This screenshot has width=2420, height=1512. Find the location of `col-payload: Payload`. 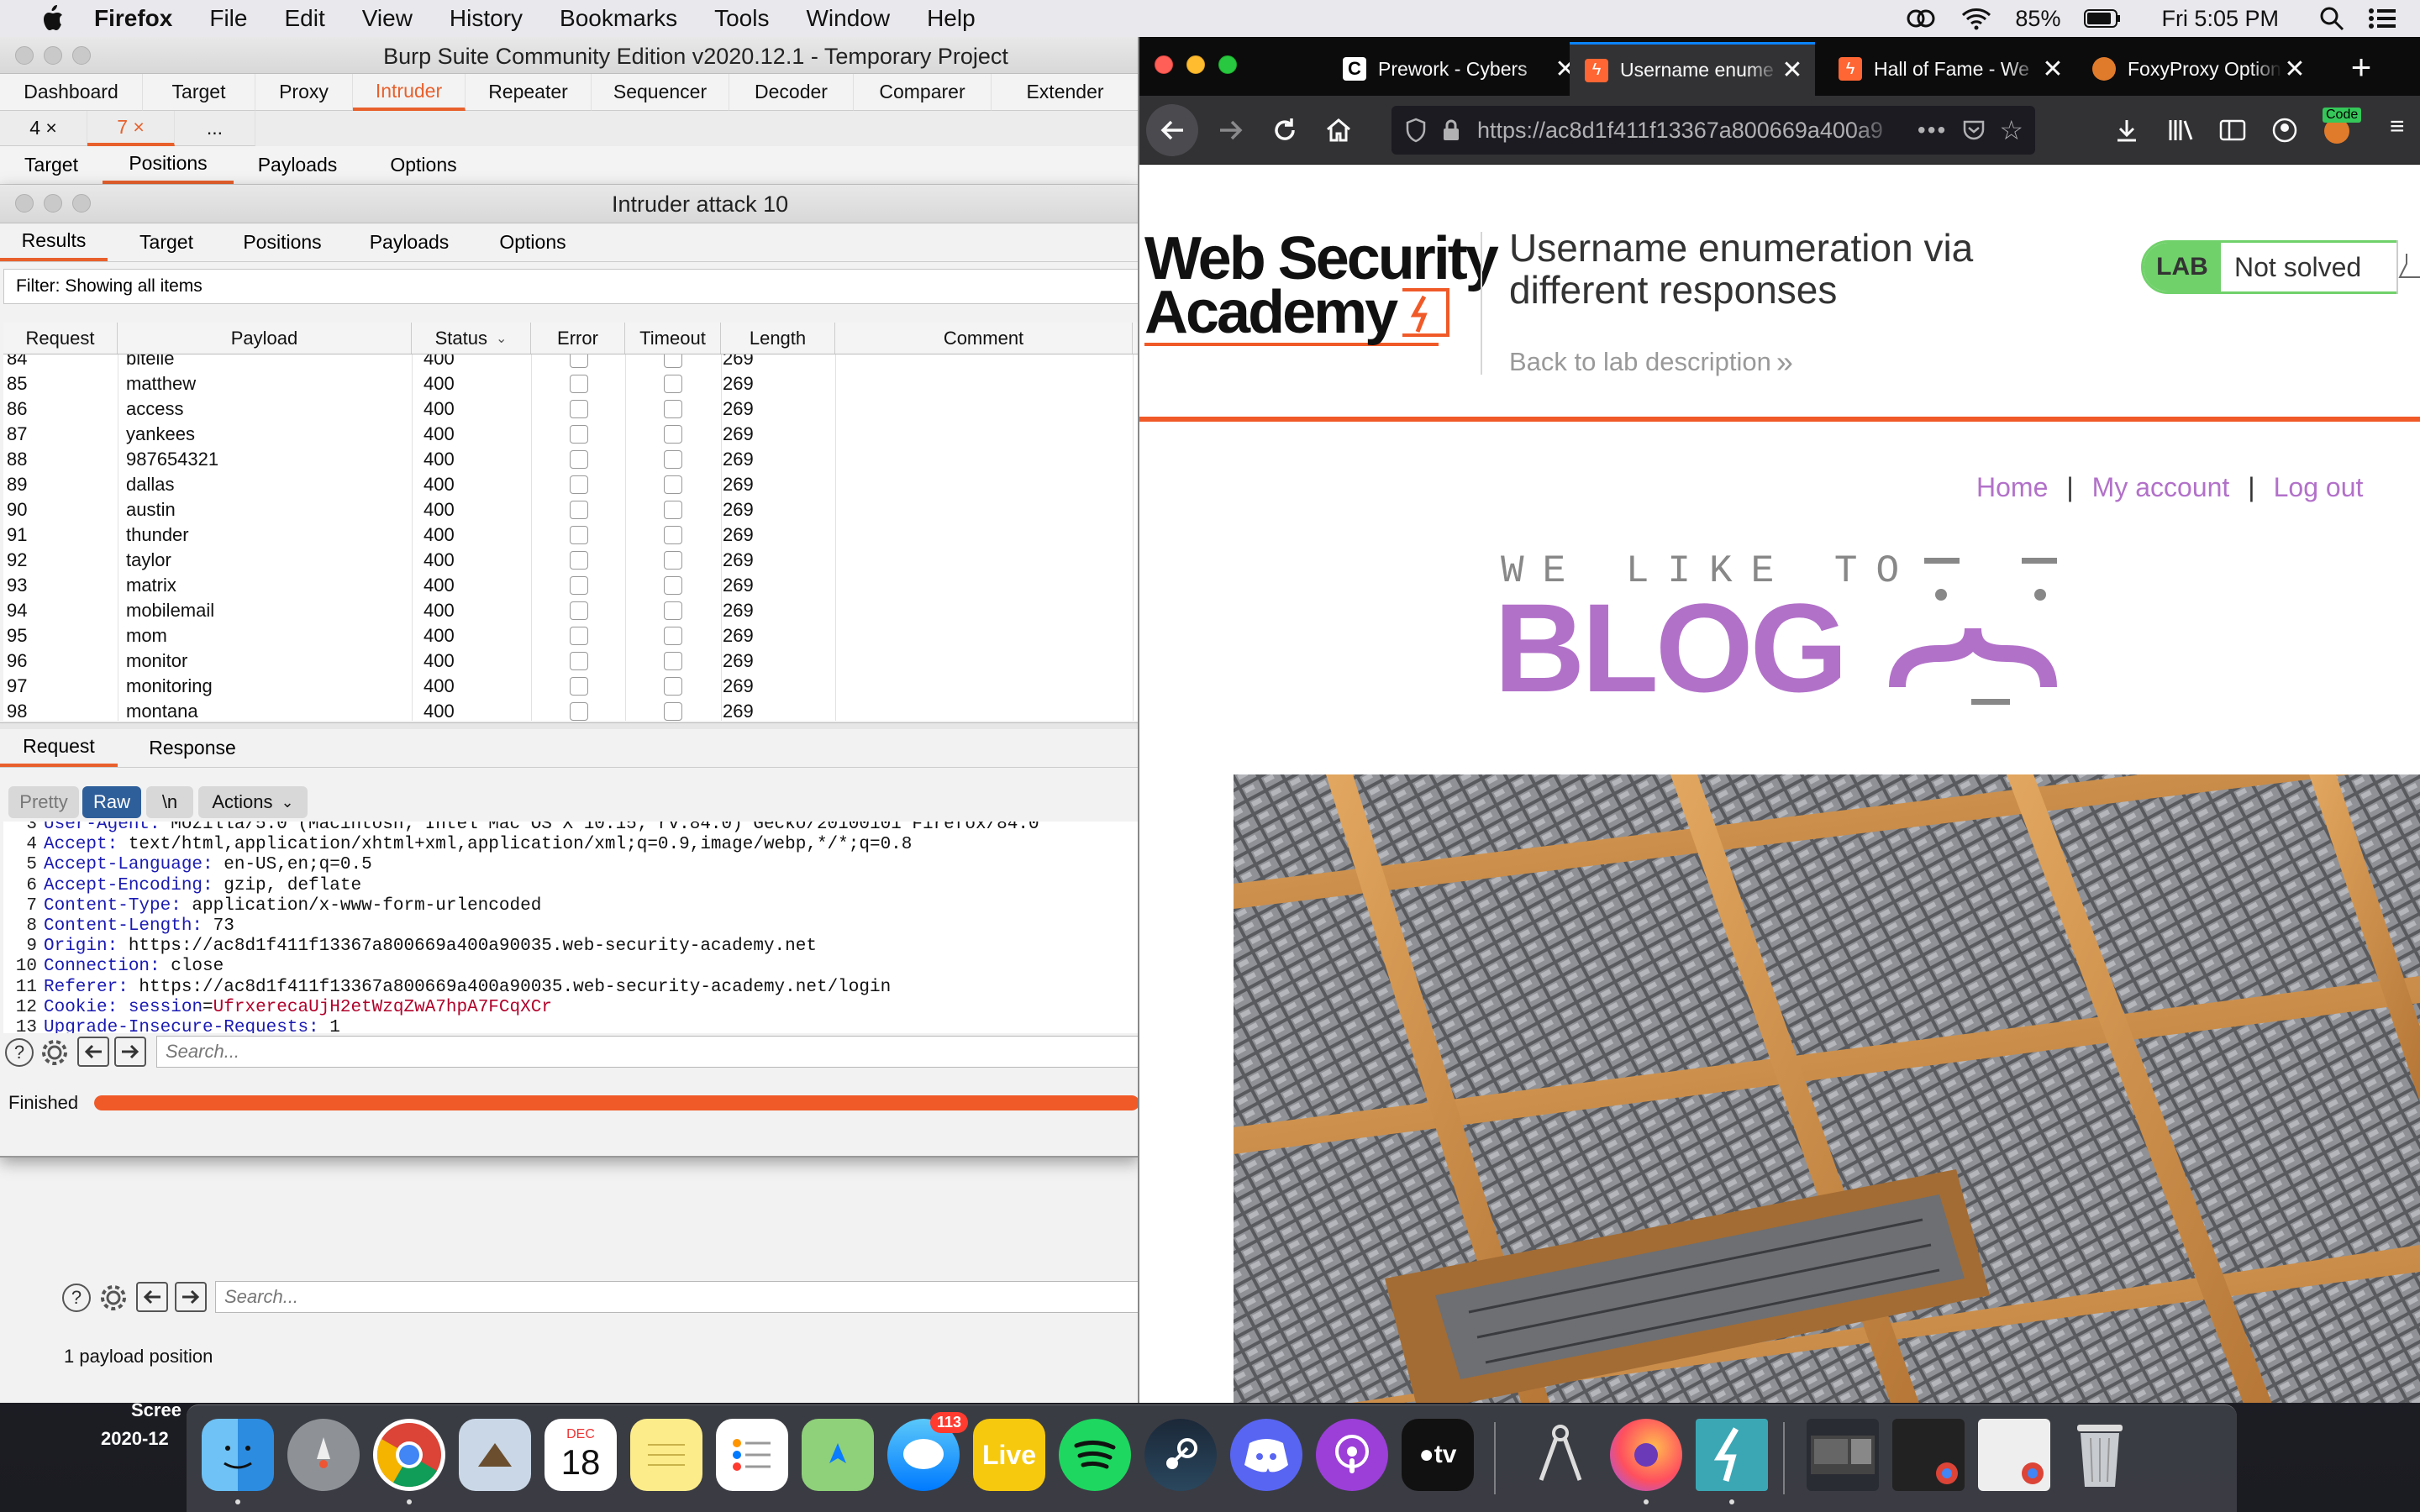

col-payload: Payload is located at coordinates (265, 338).